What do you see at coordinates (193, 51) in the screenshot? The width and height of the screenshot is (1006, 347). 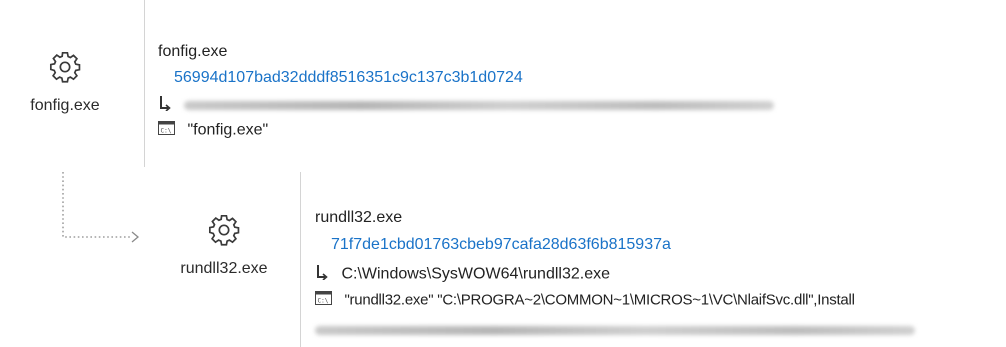 I see `parent-image-name: fonfig.exe` at bounding box center [193, 51].